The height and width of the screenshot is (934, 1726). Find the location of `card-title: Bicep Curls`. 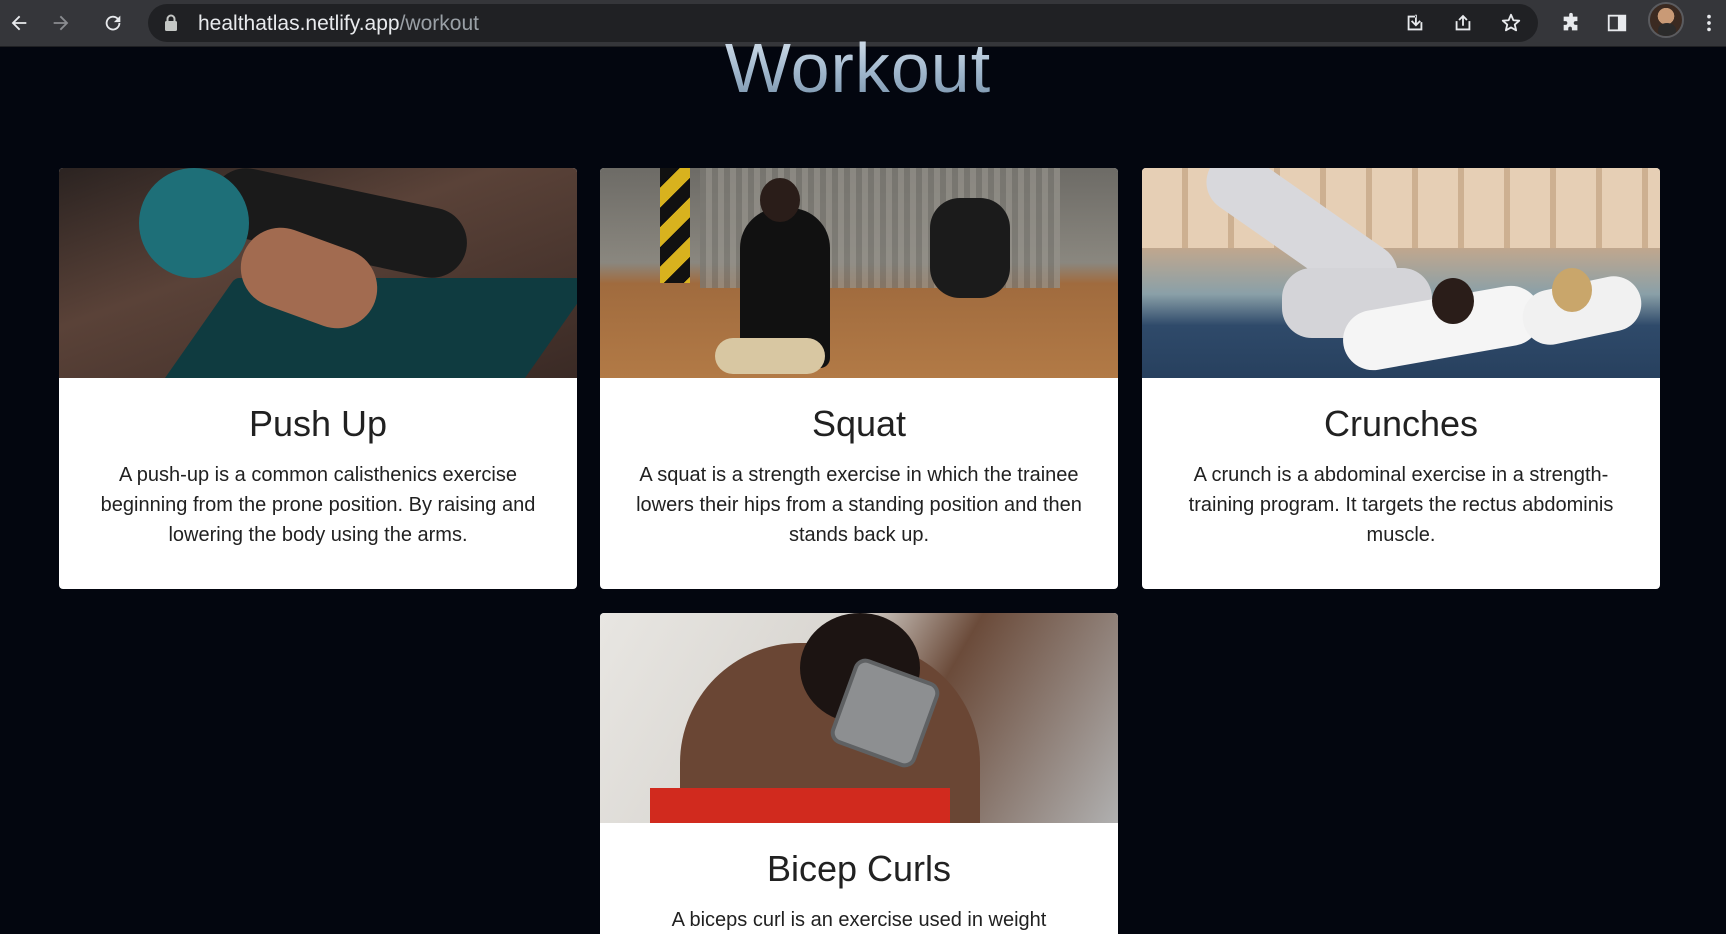

card-title: Bicep Curls is located at coordinates (859, 868).